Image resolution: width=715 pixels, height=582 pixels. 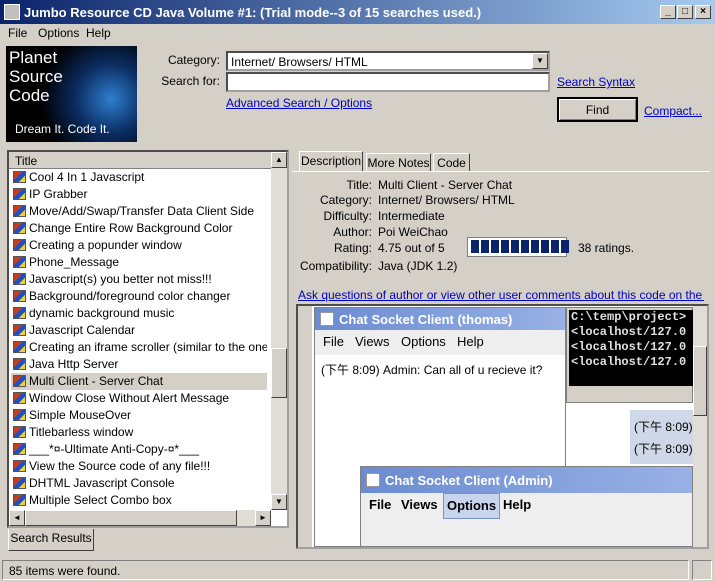 What do you see at coordinates (139, 313) in the screenshot?
I see `list-item: dynamic background music` at bounding box center [139, 313].